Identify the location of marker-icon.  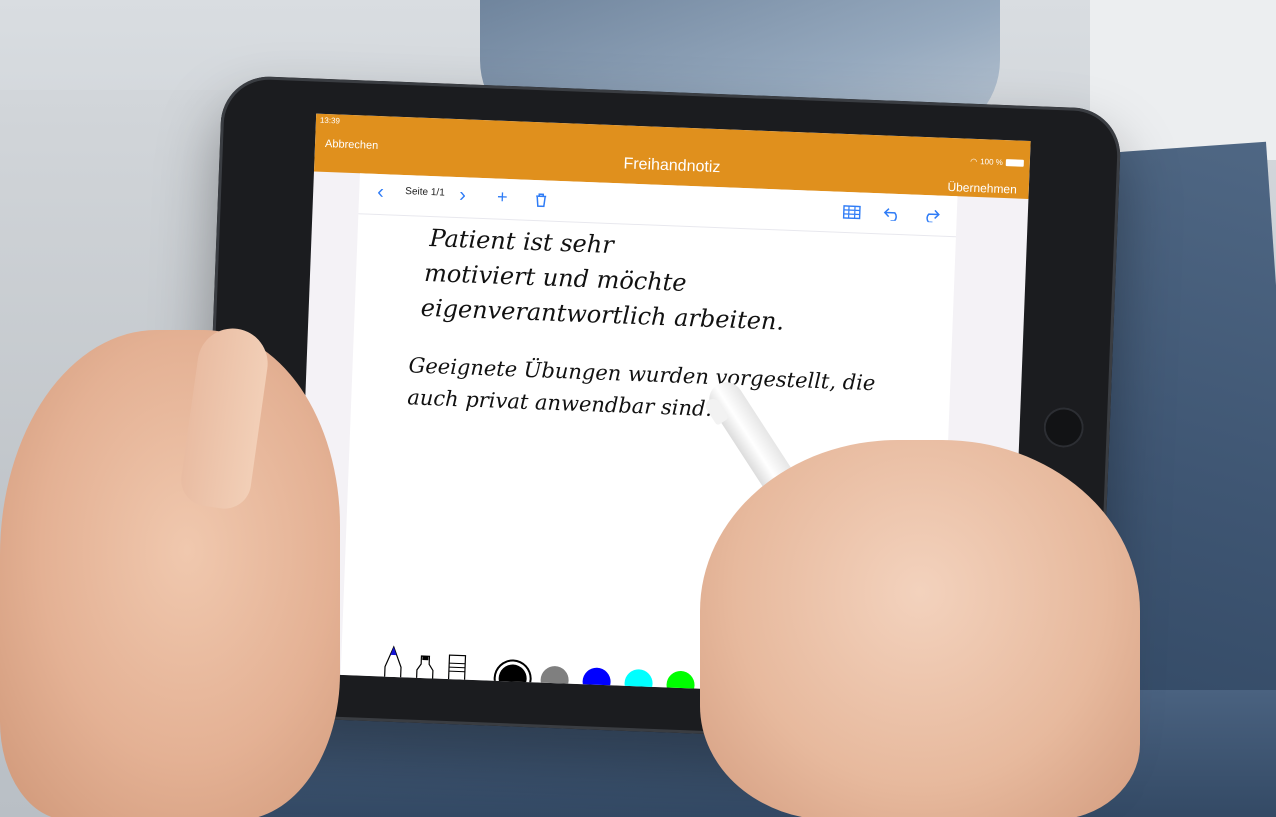
(425, 673).